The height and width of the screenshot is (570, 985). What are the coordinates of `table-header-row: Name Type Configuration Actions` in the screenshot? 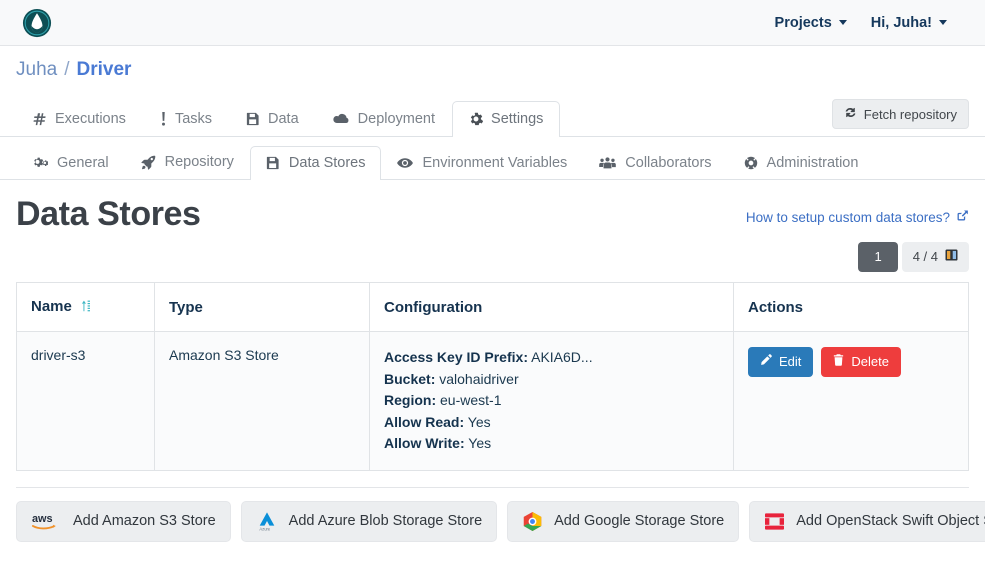 It's located at (492, 307).